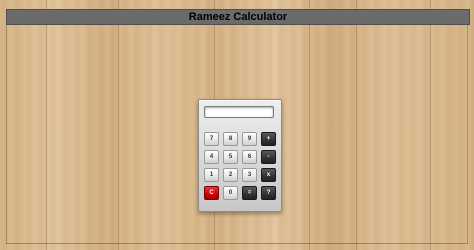  What do you see at coordinates (211, 139) in the screenshot?
I see `key-7-button: 7` at bounding box center [211, 139].